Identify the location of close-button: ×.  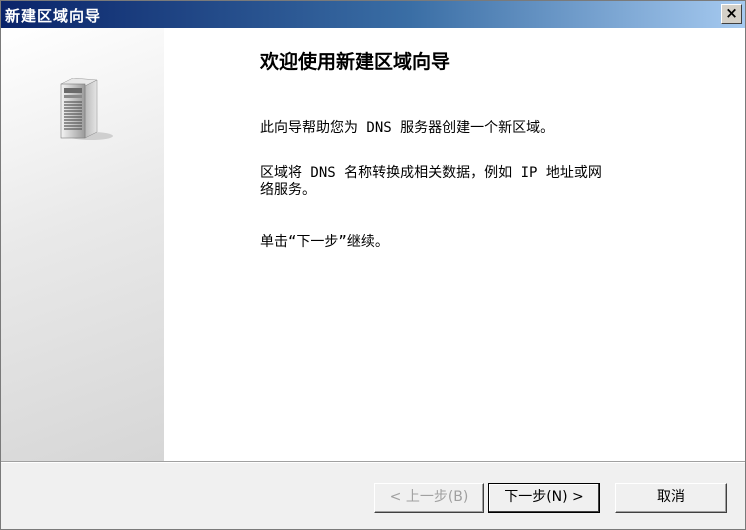
(731, 14).